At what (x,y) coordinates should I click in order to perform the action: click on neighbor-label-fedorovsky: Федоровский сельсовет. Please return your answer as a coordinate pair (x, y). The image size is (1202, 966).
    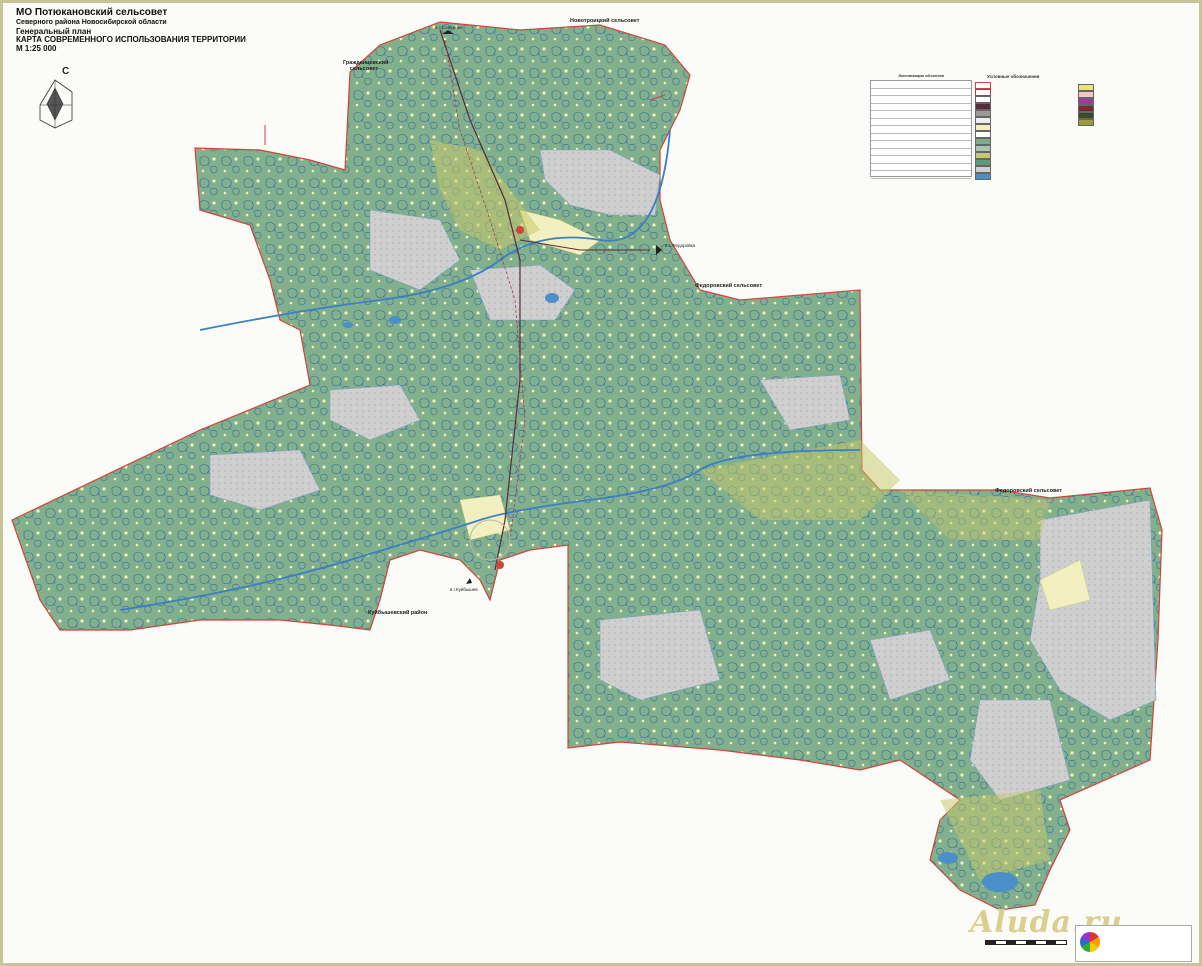
    Looking at the image, I should click on (729, 286).